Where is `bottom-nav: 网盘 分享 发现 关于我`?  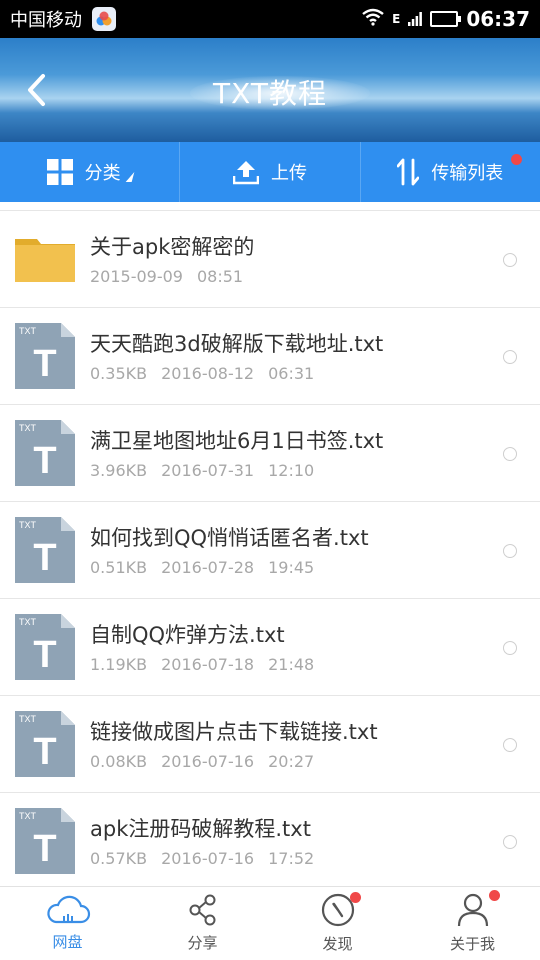 bottom-nav: 网盘 分享 发现 关于我 is located at coordinates (270, 923).